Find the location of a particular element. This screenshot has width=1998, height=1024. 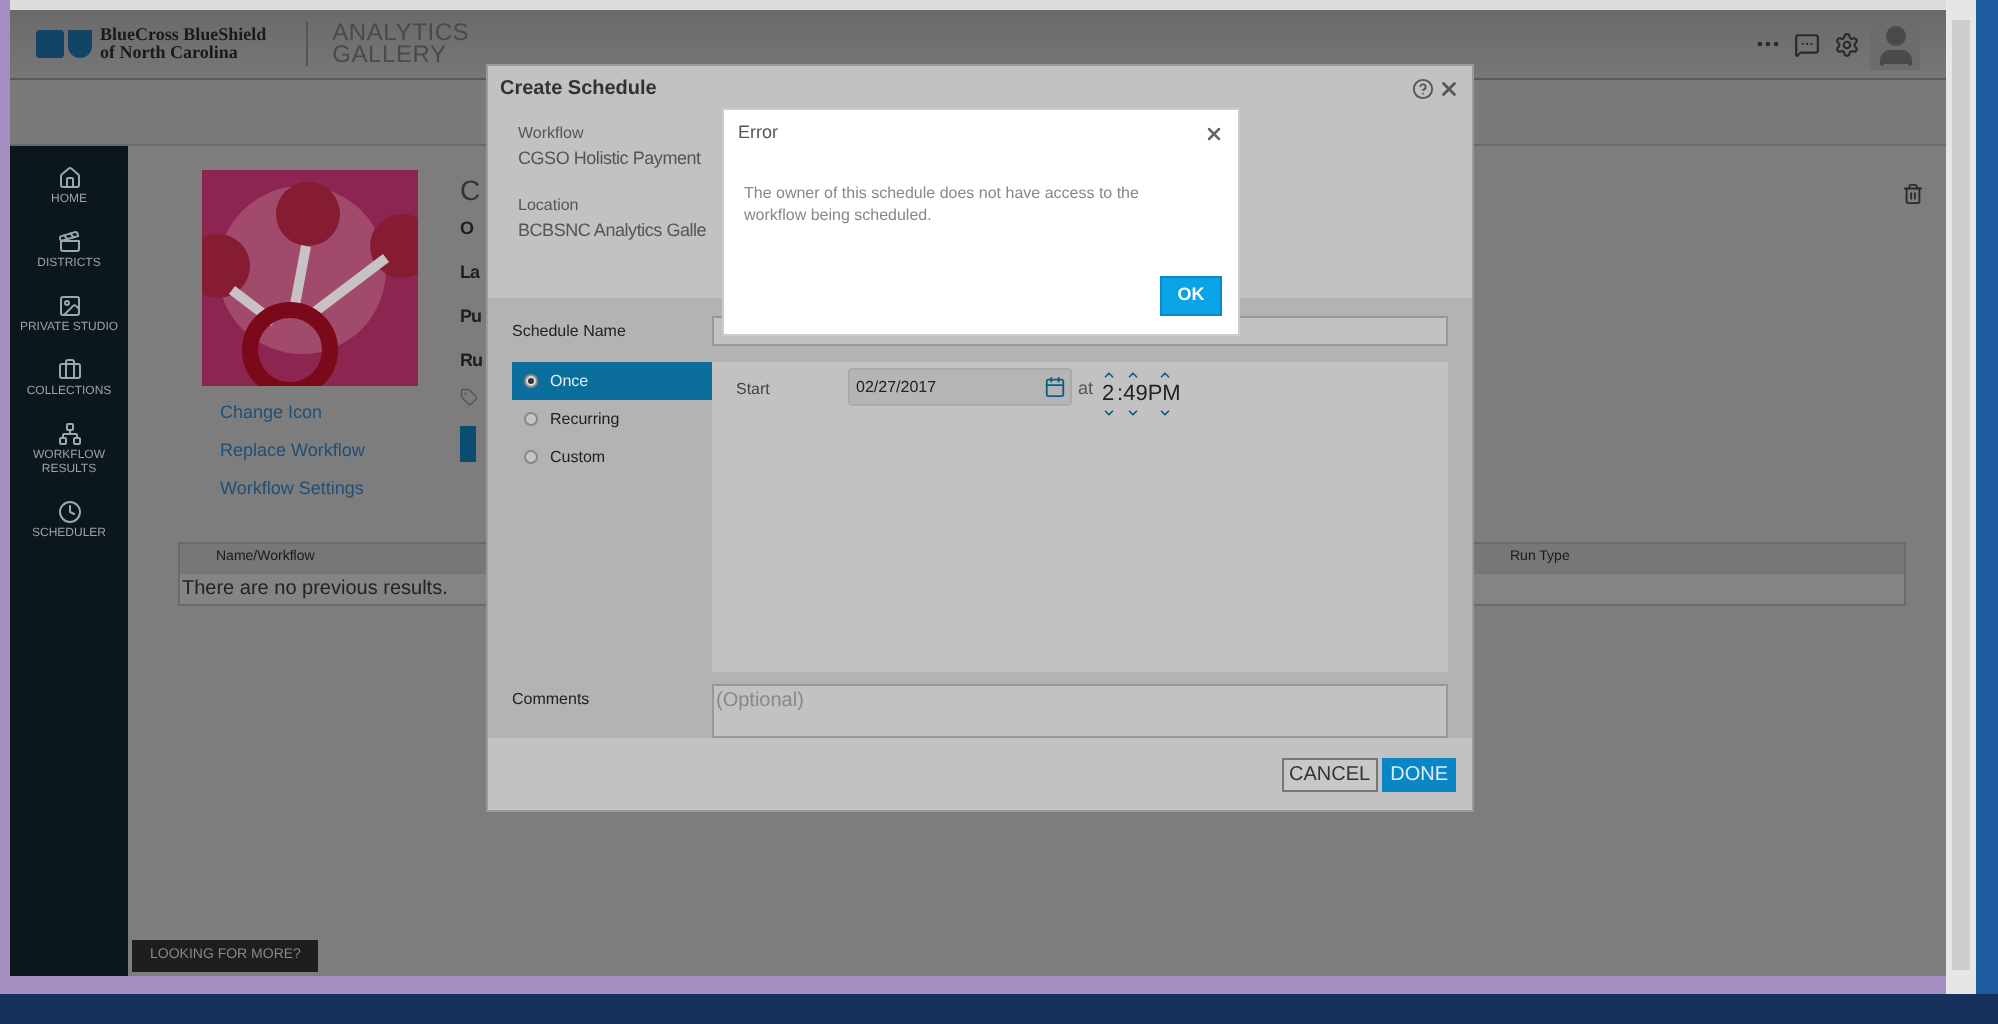

calendar-icon is located at coordinates (1055, 387).